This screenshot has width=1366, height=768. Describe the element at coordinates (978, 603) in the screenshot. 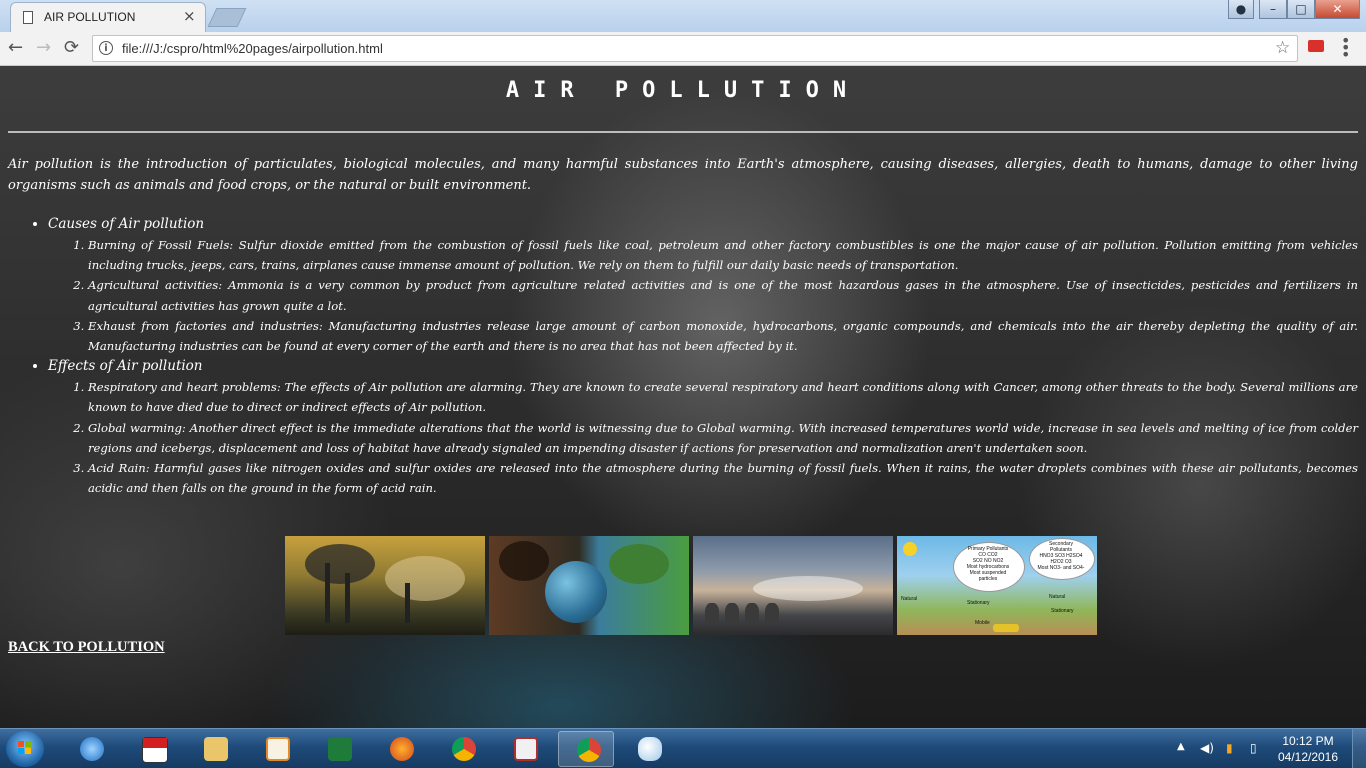

I see `stationary-label: Stationary` at that location.